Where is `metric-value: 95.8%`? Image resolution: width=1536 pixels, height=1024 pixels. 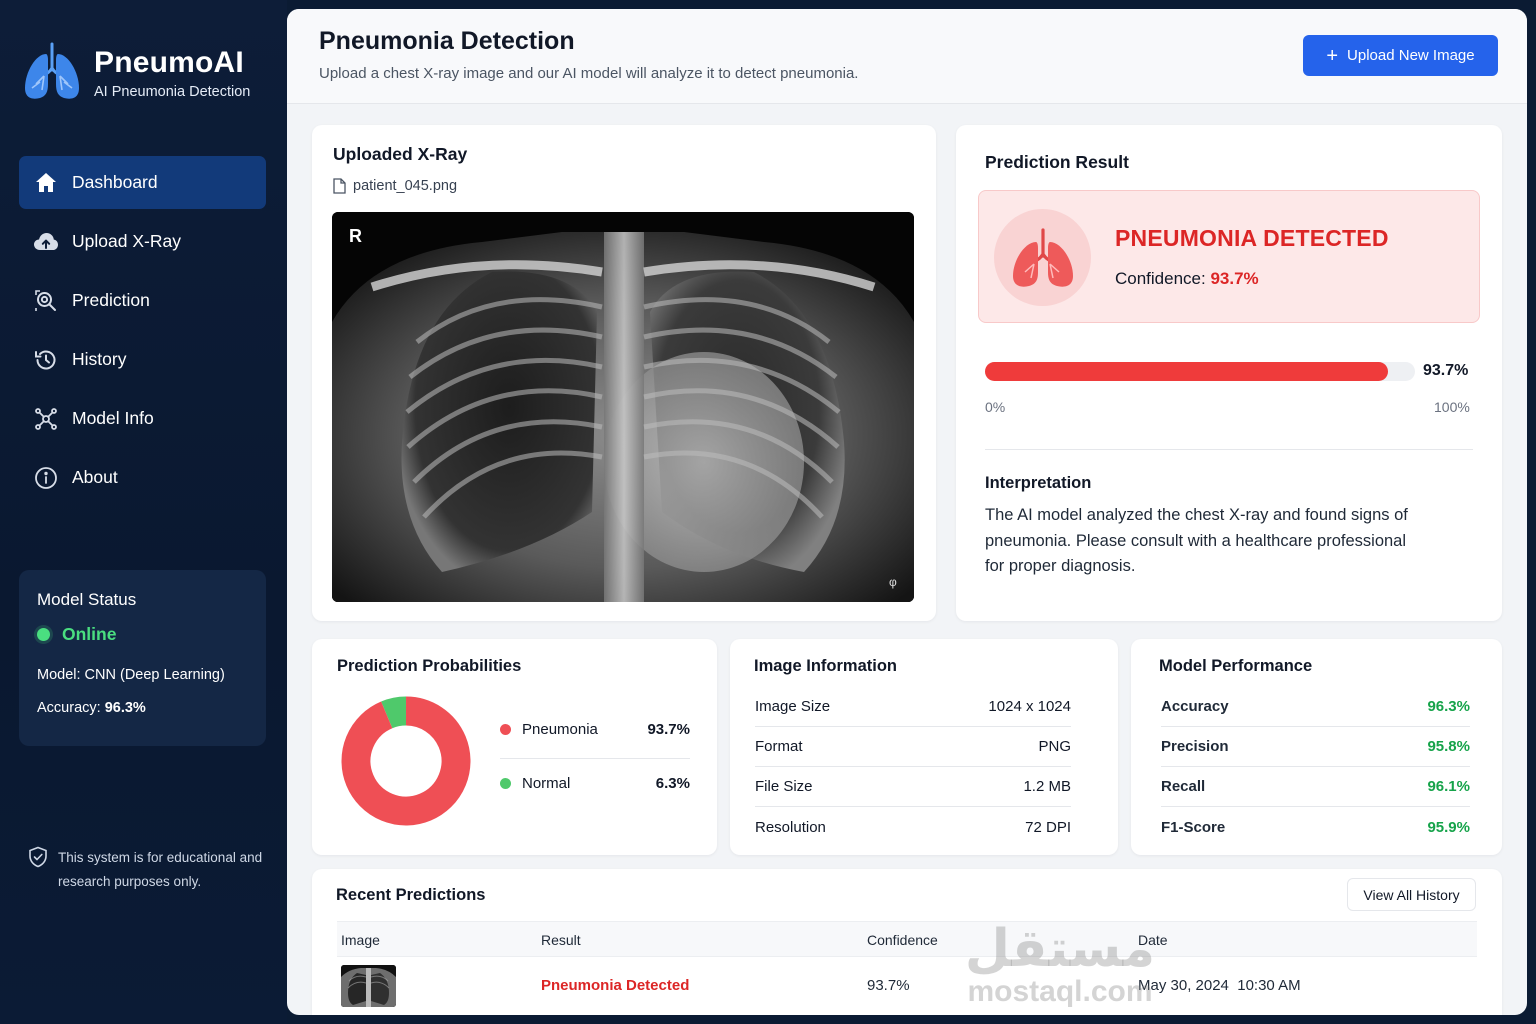 metric-value: 95.8% is located at coordinates (1448, 746).